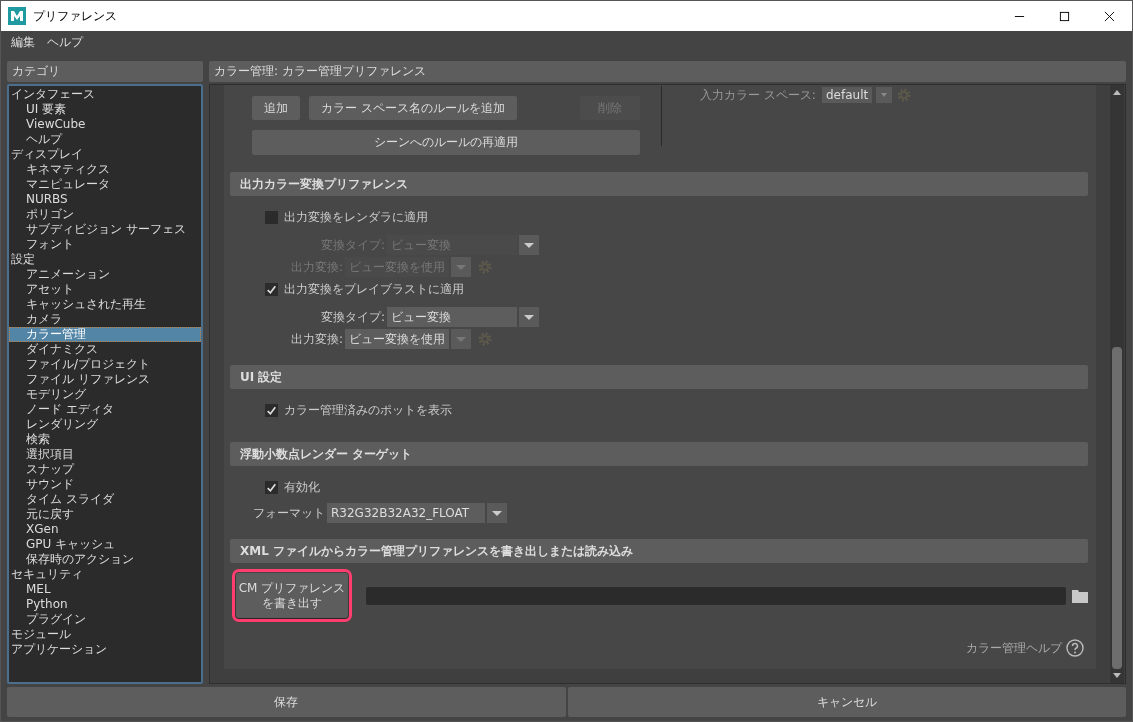 The height and width of the screenshot is (722, 1133). I want to click on dropdown: ビュー変換, so click(452, 317).